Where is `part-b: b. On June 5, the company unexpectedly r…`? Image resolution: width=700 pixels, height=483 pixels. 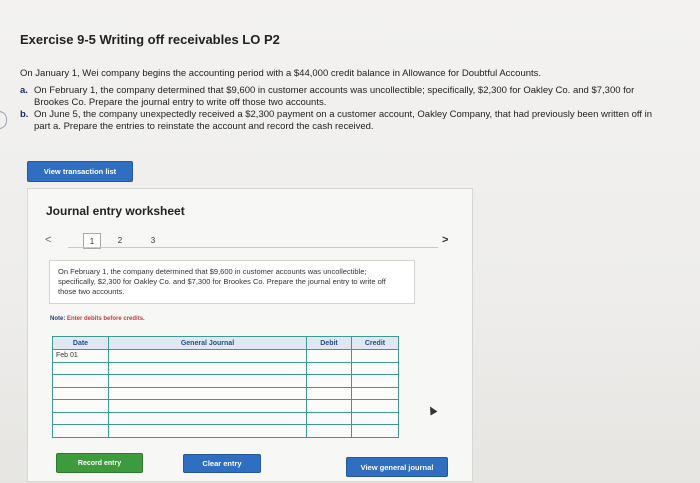 part-b: b. On June 5, the company unexpectedly r… is located at coordinates (340, 120).